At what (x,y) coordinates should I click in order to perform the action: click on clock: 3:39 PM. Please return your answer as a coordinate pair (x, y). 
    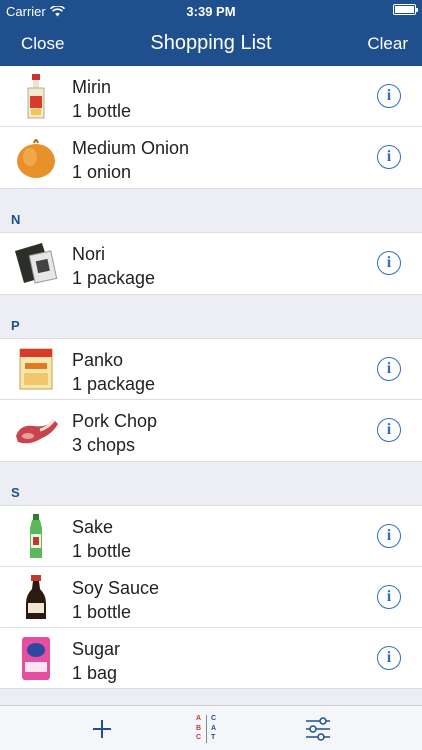
    Looking at the image, I should click on (211, 11).